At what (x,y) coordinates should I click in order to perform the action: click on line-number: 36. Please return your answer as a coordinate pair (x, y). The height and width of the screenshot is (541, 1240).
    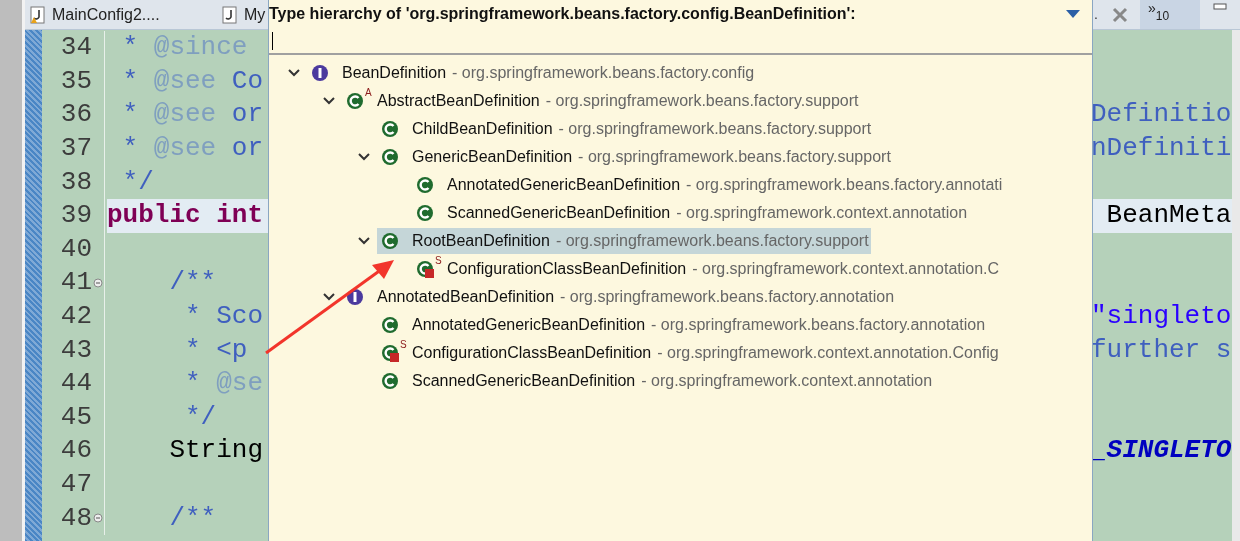
    Looking at the image, I should click on (75, 115).